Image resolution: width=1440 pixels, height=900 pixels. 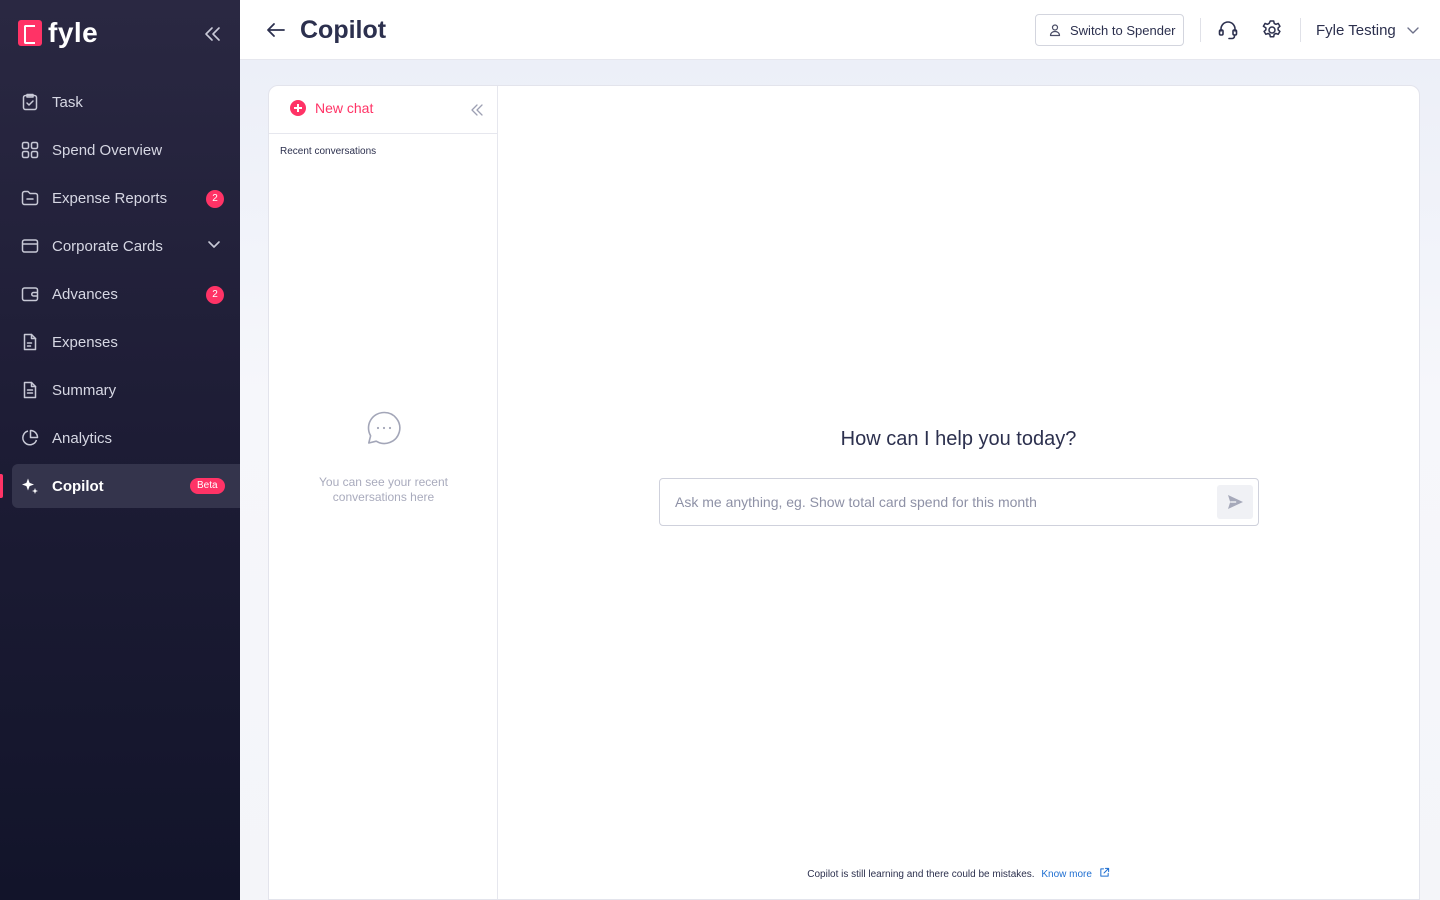 I want to click on sidebar-item-label: Summary, so click(x=84, y=390).